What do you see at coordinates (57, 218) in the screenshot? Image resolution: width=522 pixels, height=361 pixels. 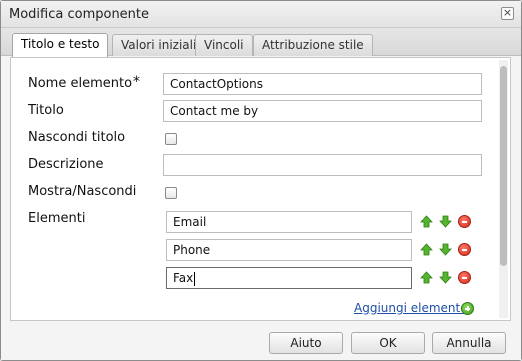 I see `elementi-label: Elementi` at bounding box center [57, 218].